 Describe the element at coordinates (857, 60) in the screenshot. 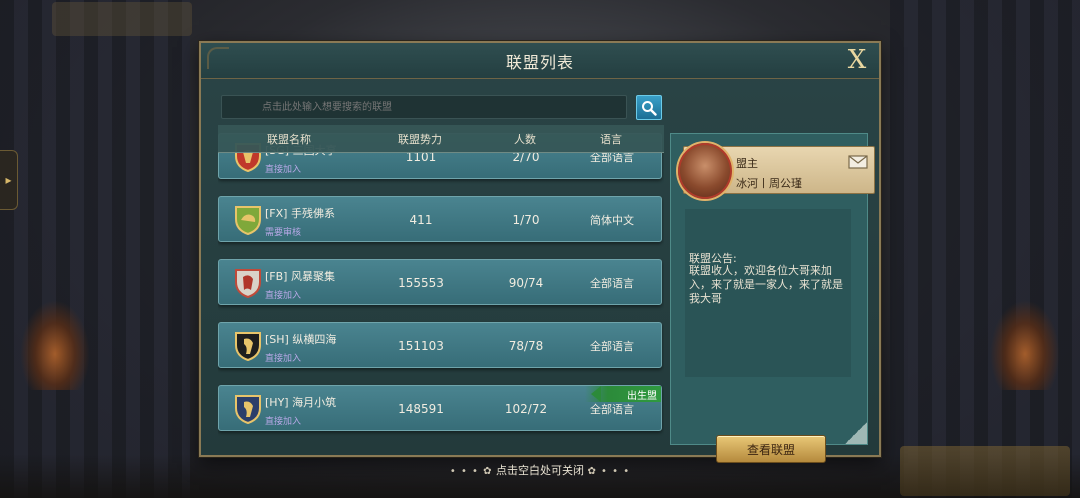

I see `close-button: X` at that location.